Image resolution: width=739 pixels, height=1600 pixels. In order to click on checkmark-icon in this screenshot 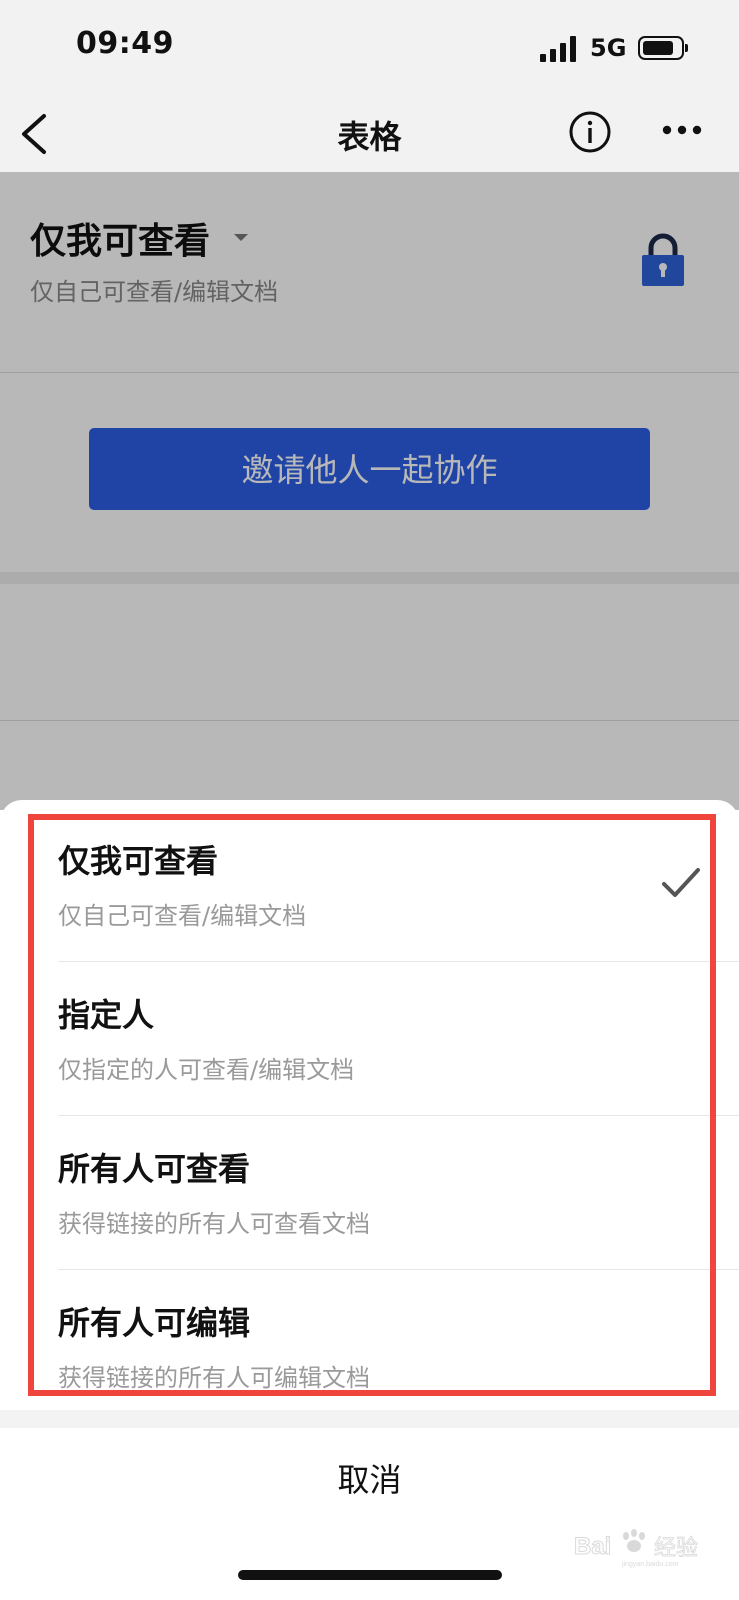, I will do `click(681, 883)`.